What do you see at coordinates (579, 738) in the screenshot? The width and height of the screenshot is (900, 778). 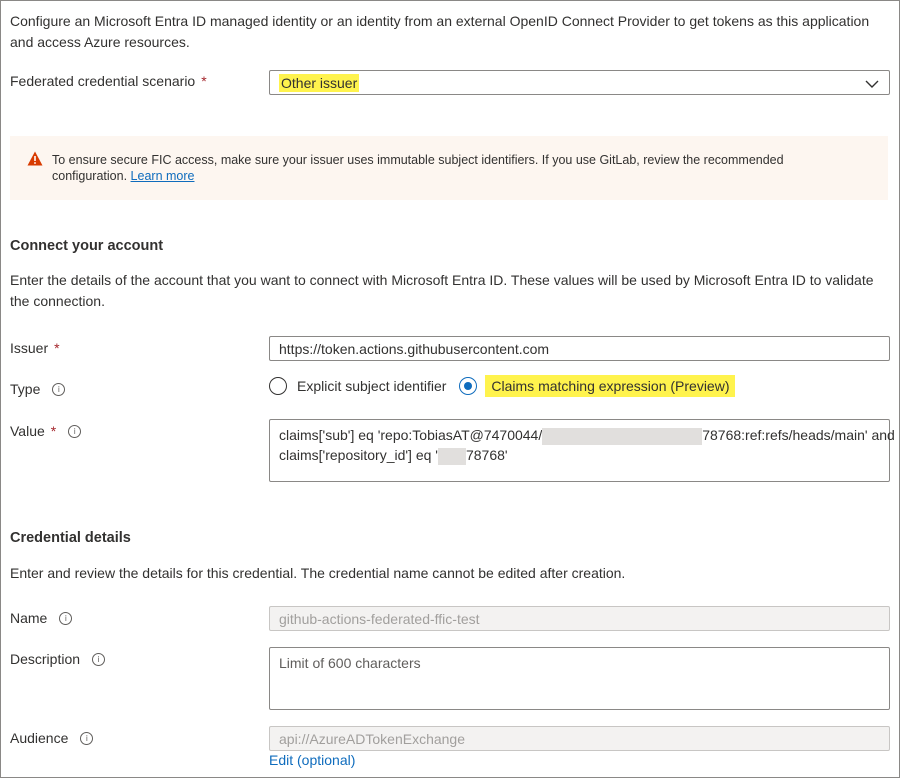 I see `audience-input: api://AzureADTokenExchange` at bounding box center [579, 738].